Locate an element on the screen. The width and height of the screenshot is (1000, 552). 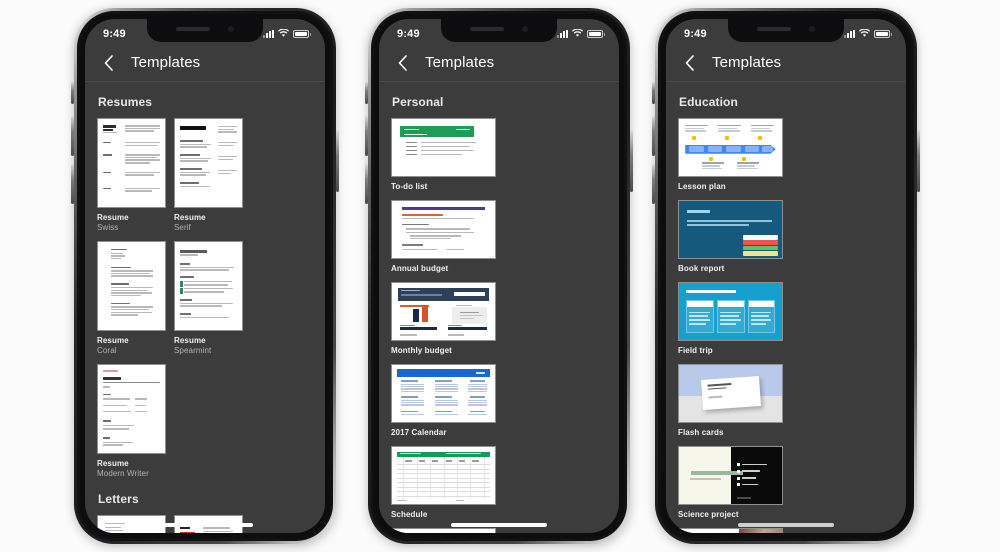
template-card-flash-cards: Flash cards is located at coordinates (730, 401).